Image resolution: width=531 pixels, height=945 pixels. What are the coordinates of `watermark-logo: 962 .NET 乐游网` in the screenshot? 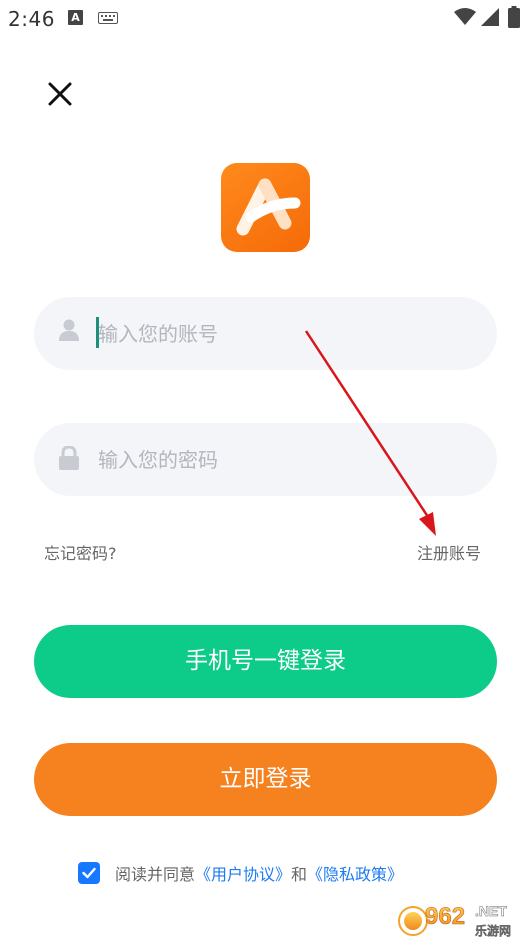 It's located at (454, 920).